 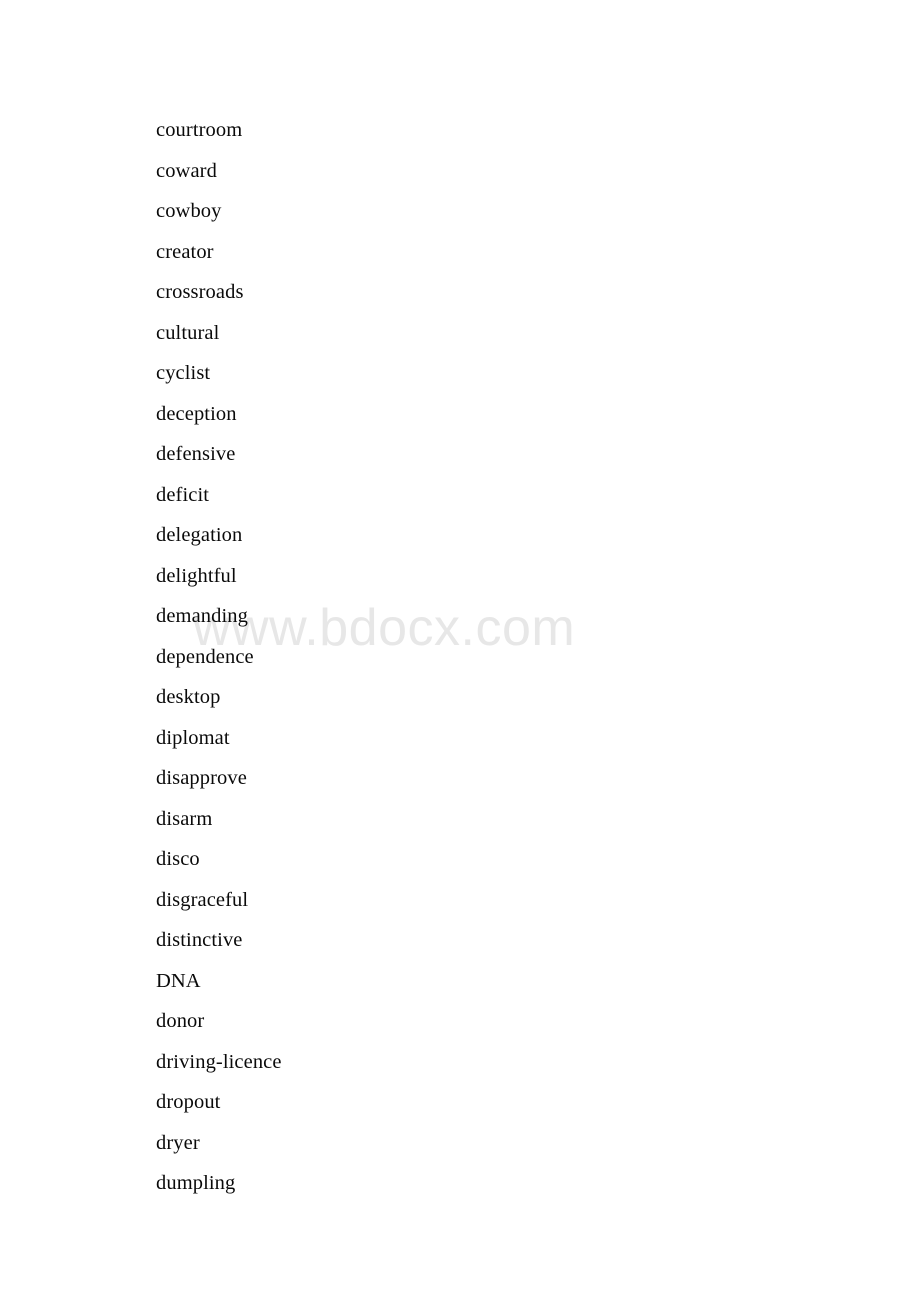 What do you see at coordinates (178, 980) in the screenshot?
I see `list-item: DNA` at bounding box center [178, 980].